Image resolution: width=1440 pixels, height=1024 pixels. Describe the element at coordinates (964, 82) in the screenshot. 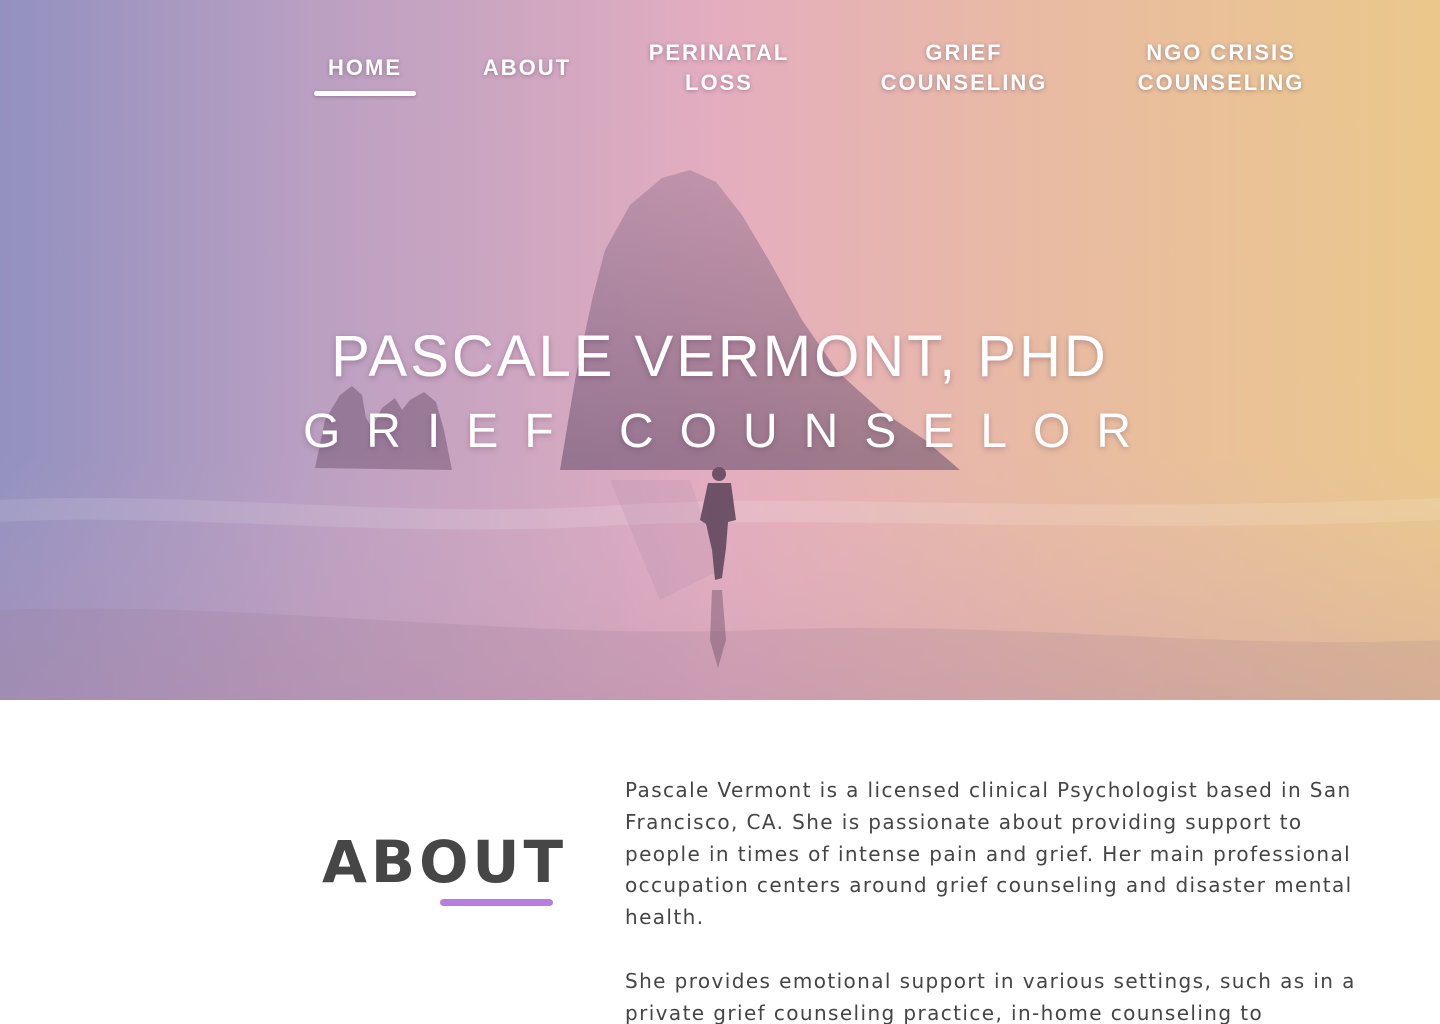

I see `nav-item-grief-counseling-line2: COUNSELING` at that location.